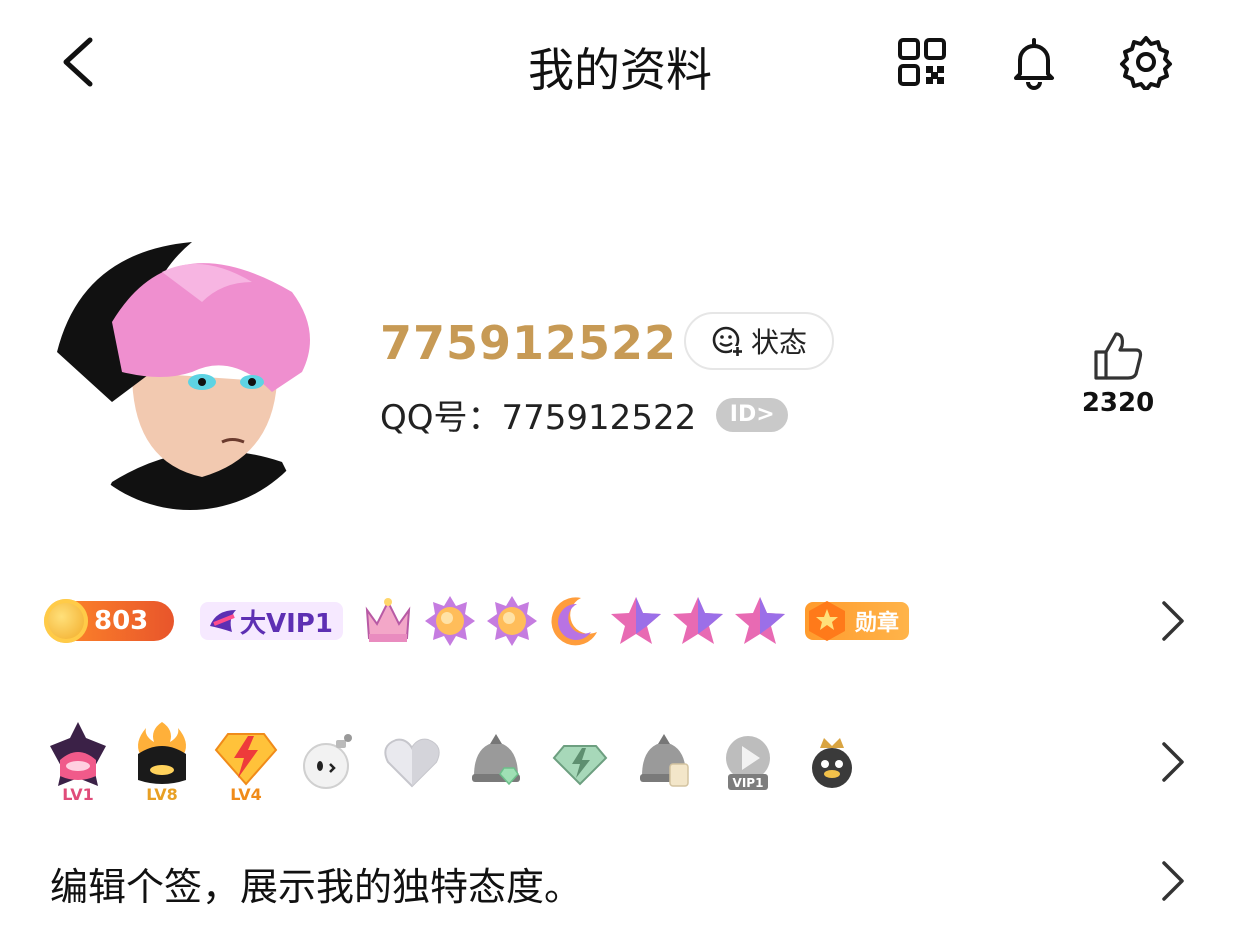 This screenshot has height=943, width=1240. What do you see at coordinates (748, 763) in the screenshot?
I see `video-vip-icon: VIP1` at bounding box center [748, 763].